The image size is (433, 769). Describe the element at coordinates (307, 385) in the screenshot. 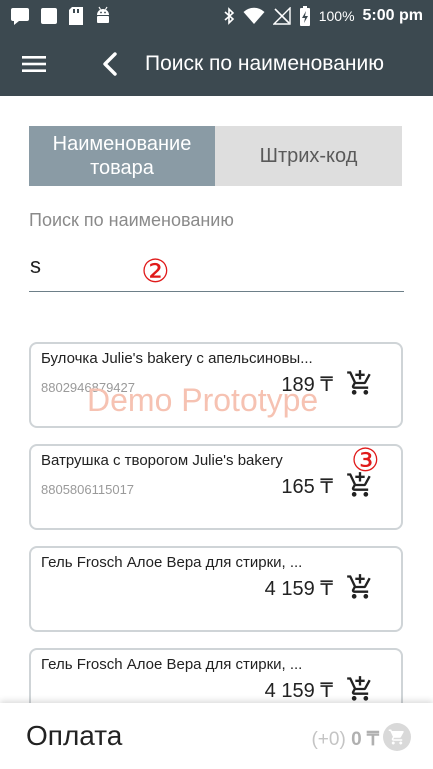

I see `product-price: 189 ₸` at that location.